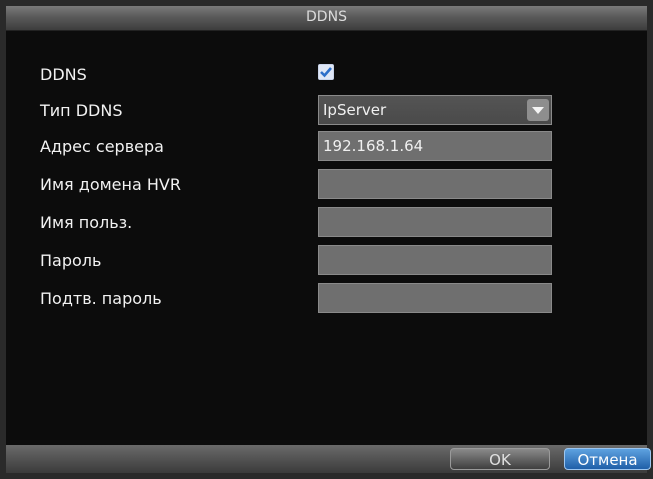 The image size is (653, 479). What do you see at coordinates (110, 184) in the screenshot?
I see `hvr-domain-label: Имя домена HVR` at bounding box center [110, 184].